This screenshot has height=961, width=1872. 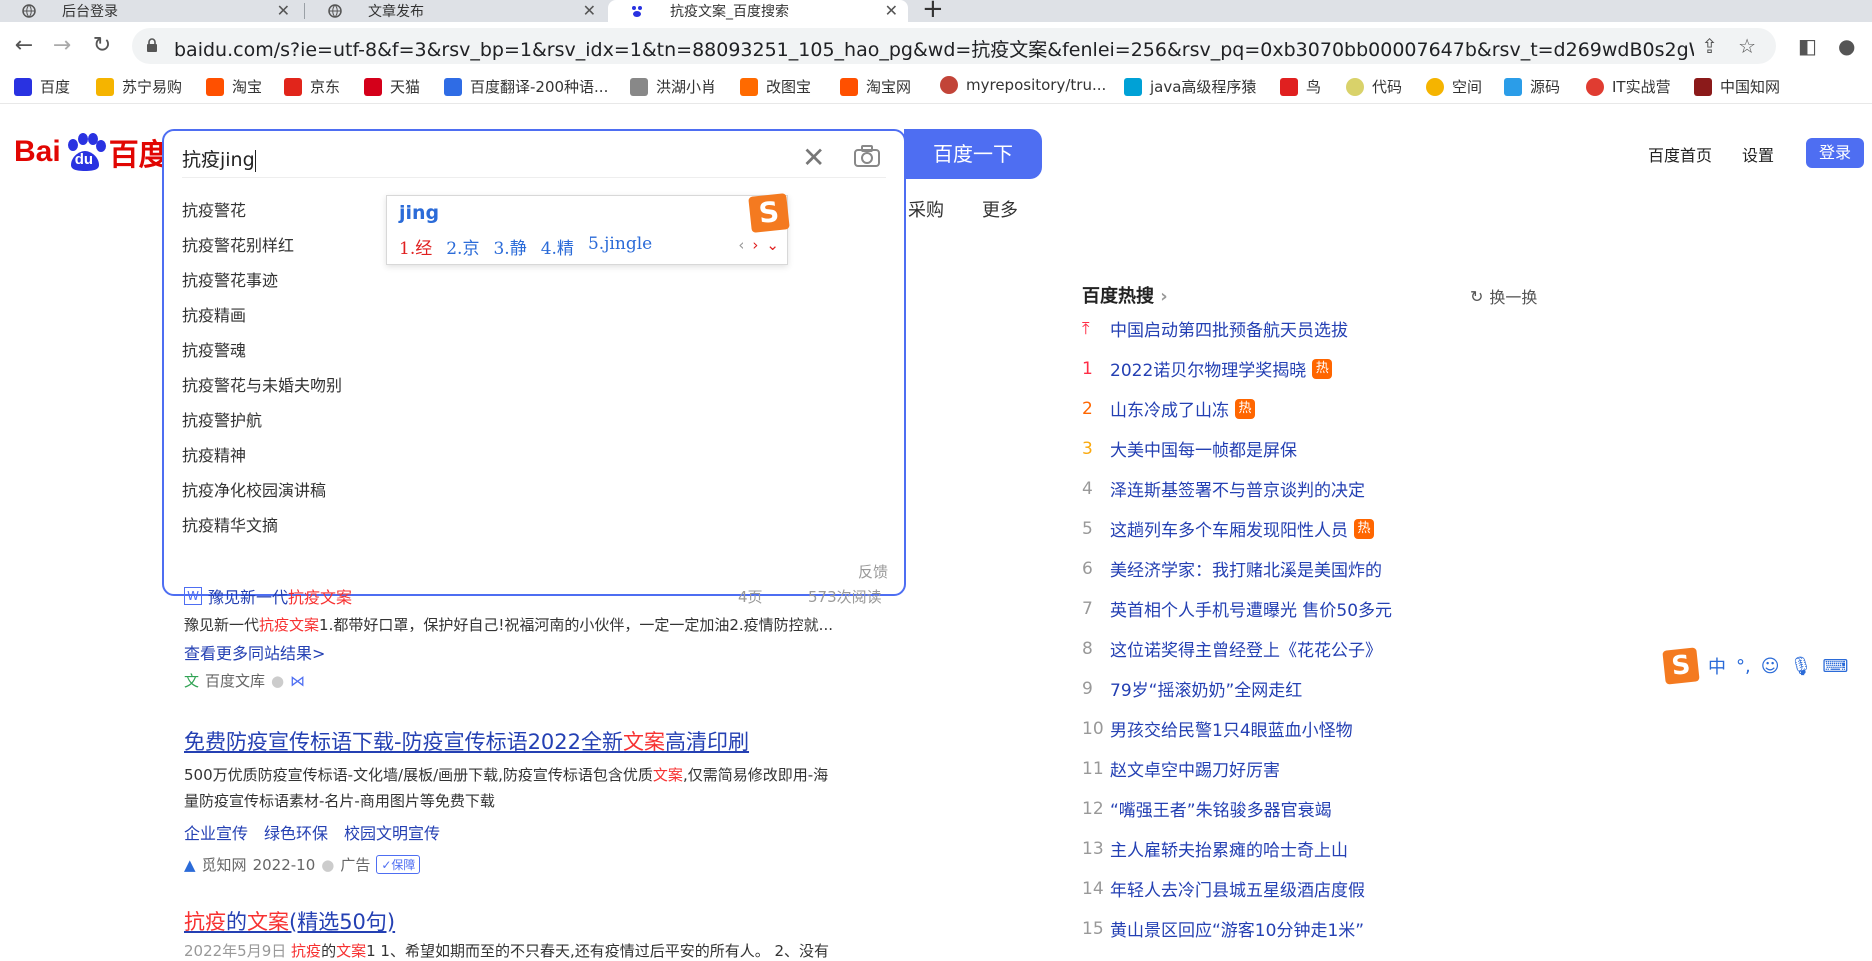 I want to click on suggestion-item: 抗疫精画, so click(x=214, y=314).